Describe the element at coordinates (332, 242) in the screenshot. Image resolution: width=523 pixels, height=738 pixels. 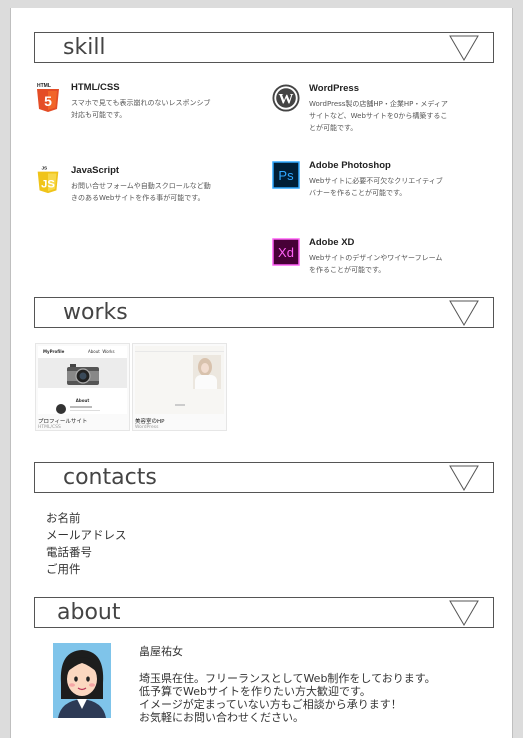
I see `skill-name: Adobe XD` at that location.